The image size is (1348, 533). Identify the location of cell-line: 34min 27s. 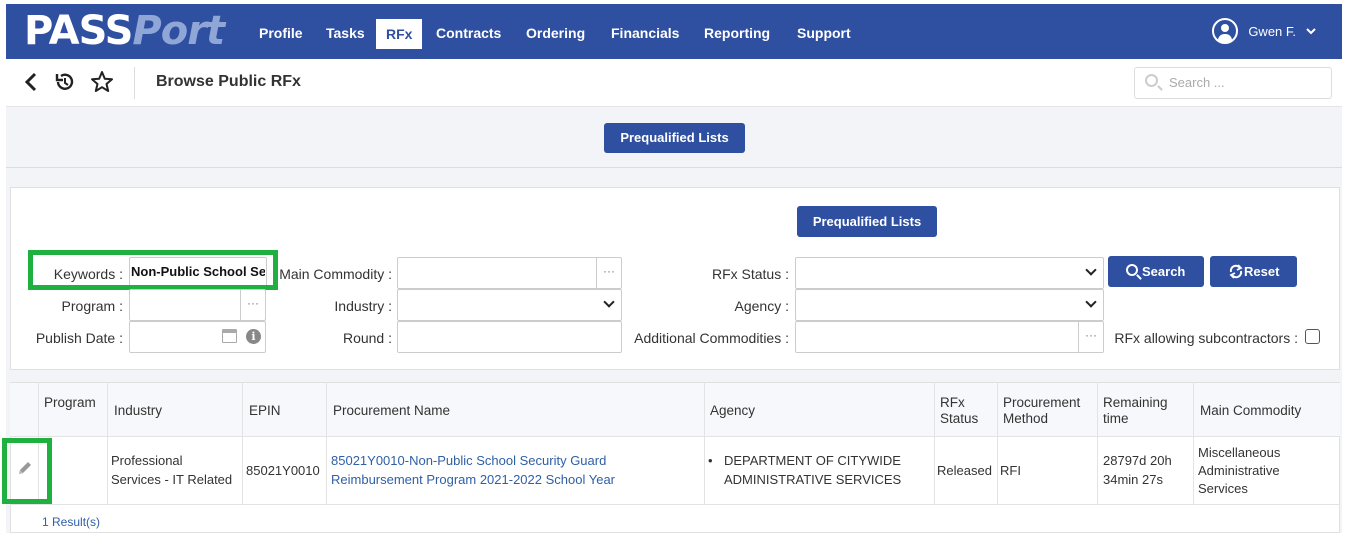
(1133, 479).